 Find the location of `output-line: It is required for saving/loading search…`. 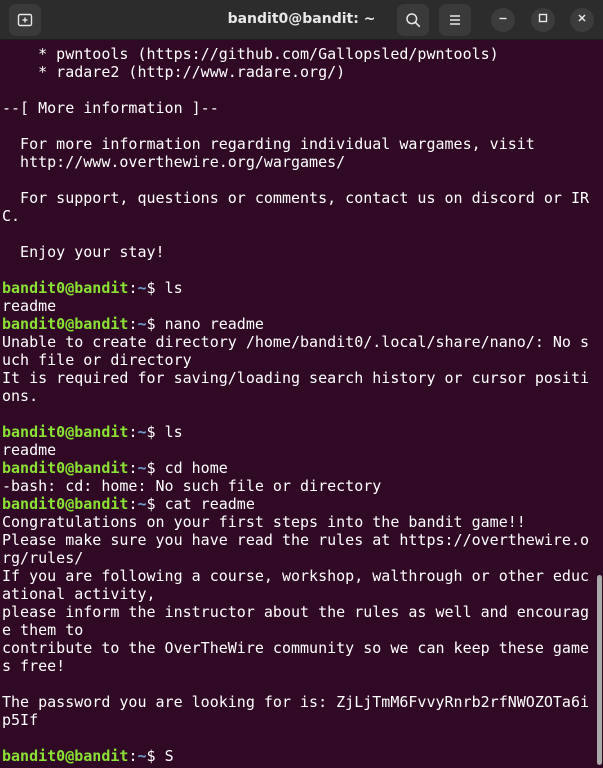

output-line: It is required for saving/loading search… is located at coordinates (295, 378).